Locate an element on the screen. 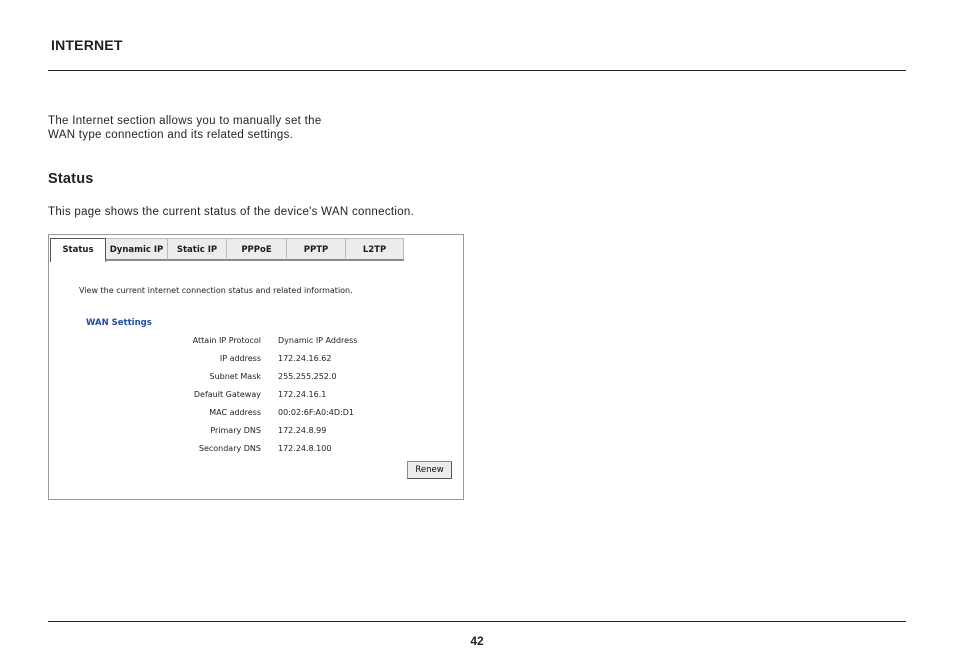 This screenshot has height=669, width=954. label-default-gateway: Default Gateway is located at coordinates (227, 394).